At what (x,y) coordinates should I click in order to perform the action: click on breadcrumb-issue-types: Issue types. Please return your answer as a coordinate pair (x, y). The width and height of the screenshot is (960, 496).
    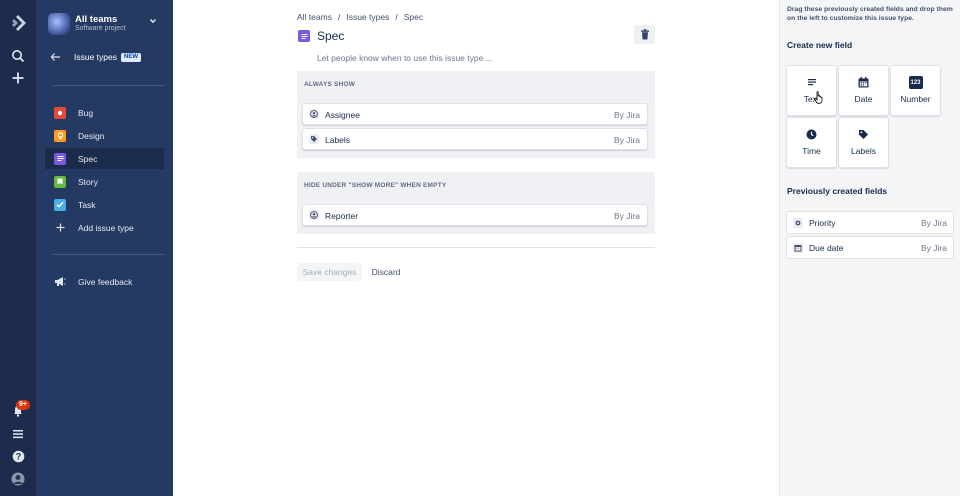
    Looking at the image, I should click on (367, 17).